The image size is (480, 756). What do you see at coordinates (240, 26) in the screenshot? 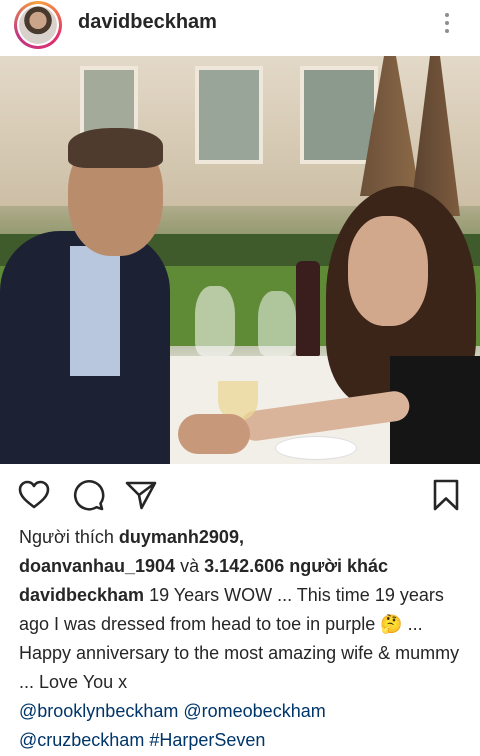
I see `post-header: davidbeckham` at bounding box center [240, 26].